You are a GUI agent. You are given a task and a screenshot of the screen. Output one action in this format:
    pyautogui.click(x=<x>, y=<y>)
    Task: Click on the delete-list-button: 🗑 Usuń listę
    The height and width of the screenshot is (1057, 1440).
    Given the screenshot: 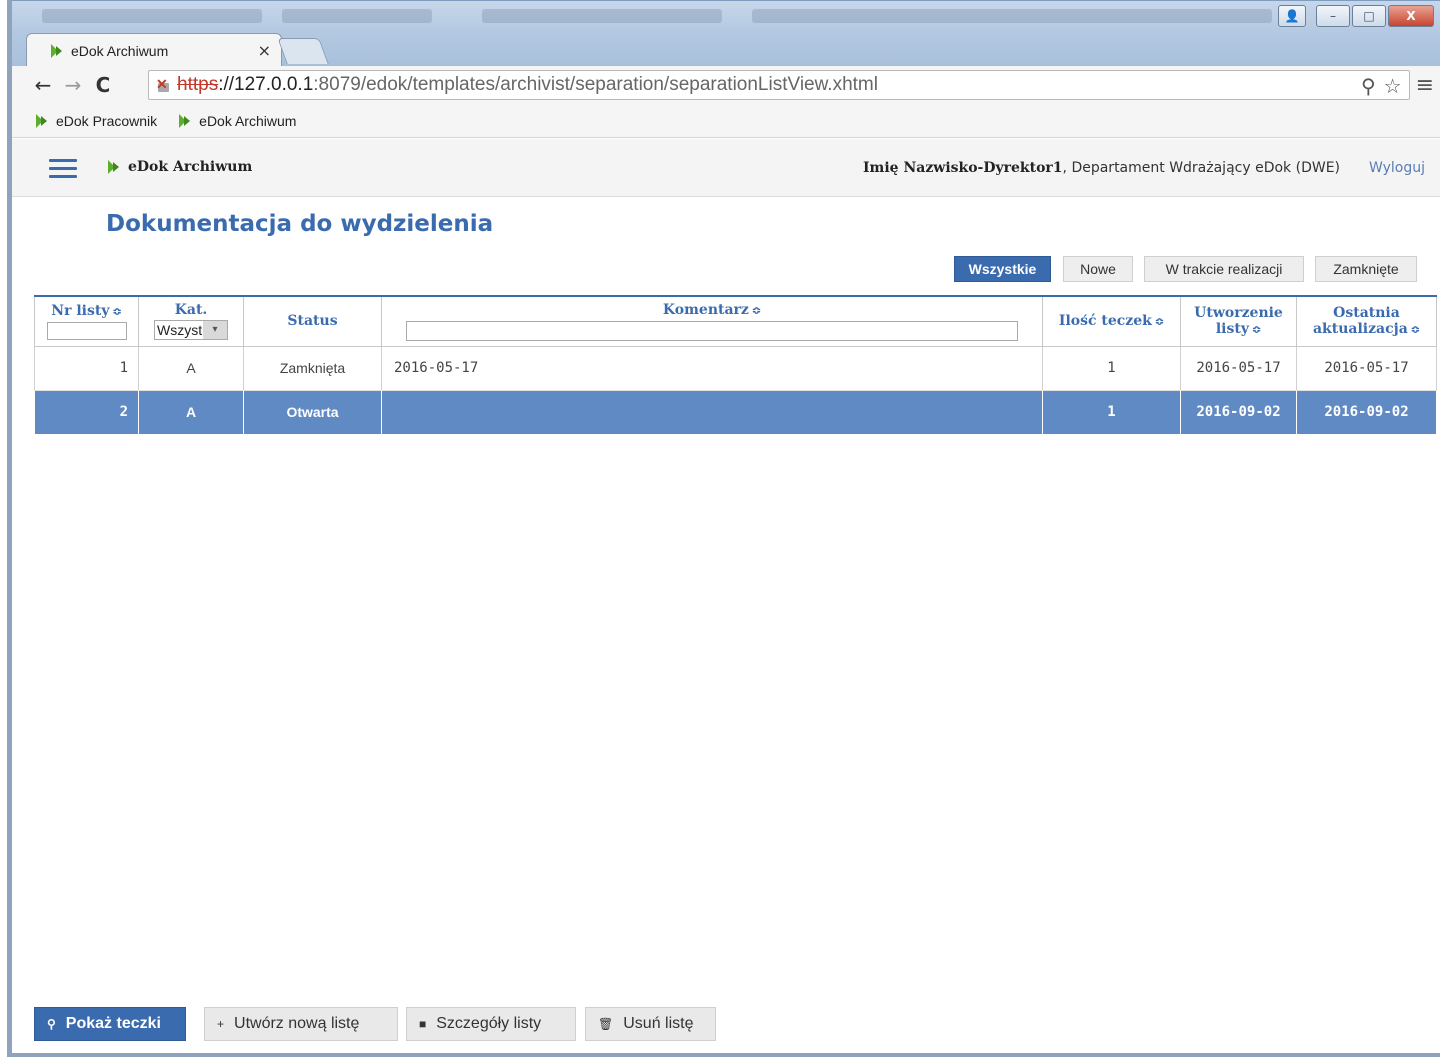 What is the action you would take?
    pyautogui.click(x=650, y=1024)
    